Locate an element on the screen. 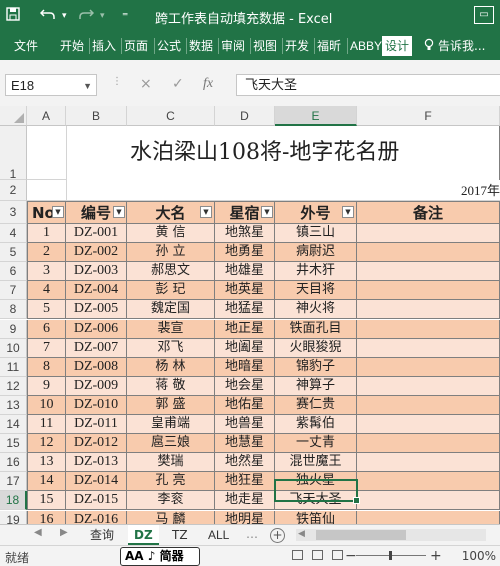 This screenshot has height=566, width=500. table-cell-code: DZ-010 is located at coordinates (96, 405).